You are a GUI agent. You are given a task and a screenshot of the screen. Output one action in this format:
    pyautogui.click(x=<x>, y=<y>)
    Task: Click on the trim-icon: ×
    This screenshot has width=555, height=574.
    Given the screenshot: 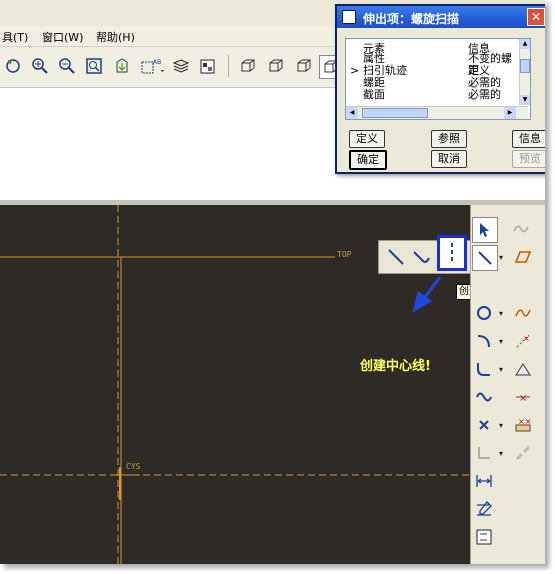 What is the action you would take?
    pyautogui.click(x=523, y=397)
    